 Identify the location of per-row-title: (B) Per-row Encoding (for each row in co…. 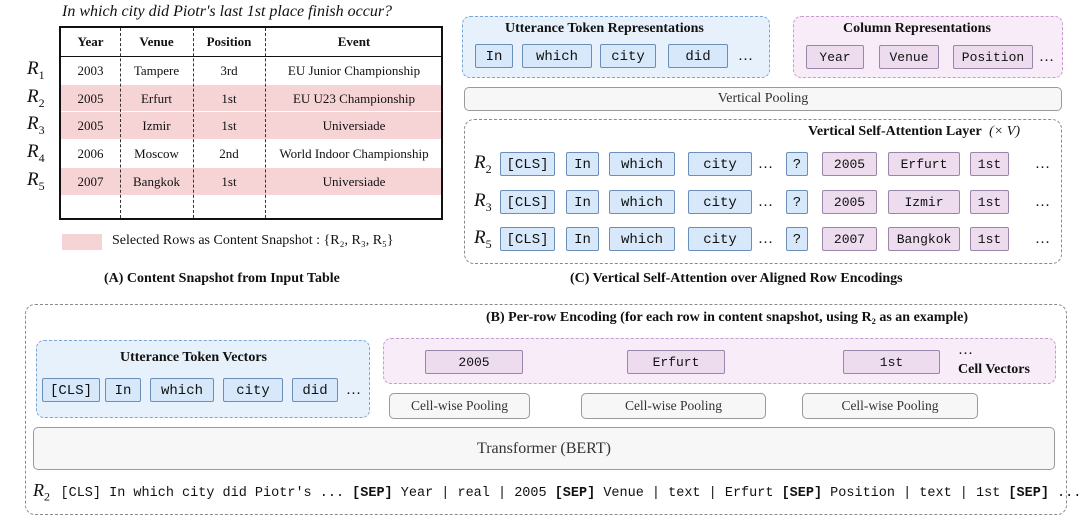
(727, 317).